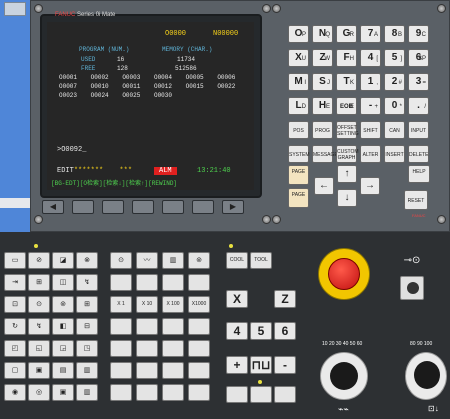 This screenshot has height=419, width=450. Describe the element at coordinates (347, 130) in the screenshot. I see `key-offset-setting: OFFSET SETTING` at that location.